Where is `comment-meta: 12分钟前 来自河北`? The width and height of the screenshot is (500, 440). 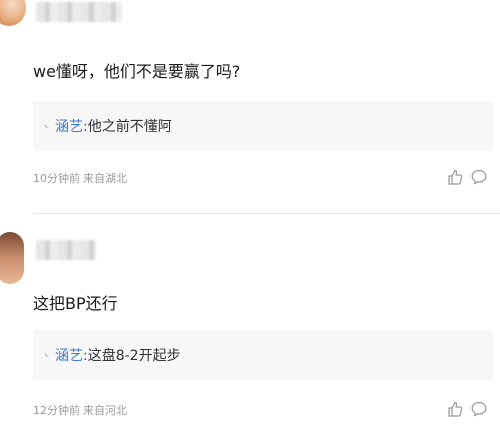 comment-meta: 12分钟前 来自河北 is located at coordinates (80, 410).